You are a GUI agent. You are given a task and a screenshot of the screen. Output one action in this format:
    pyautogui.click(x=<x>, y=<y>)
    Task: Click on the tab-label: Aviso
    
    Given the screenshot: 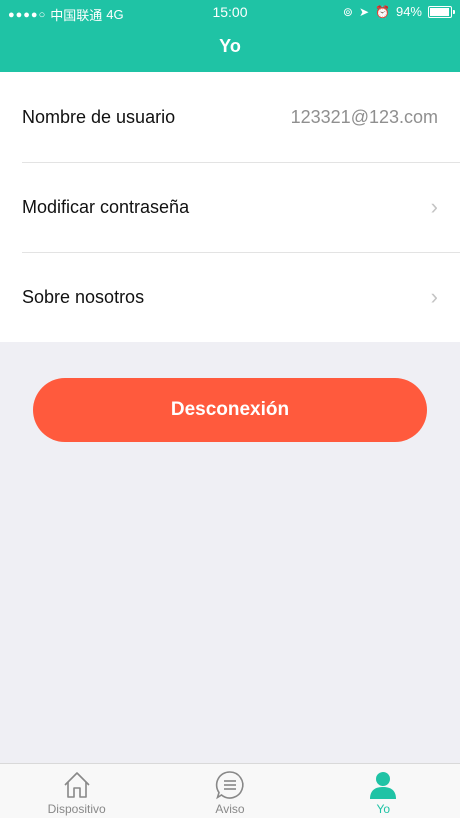 What is the action you would take?
    pyautogui.click(x=230, y=809)
    